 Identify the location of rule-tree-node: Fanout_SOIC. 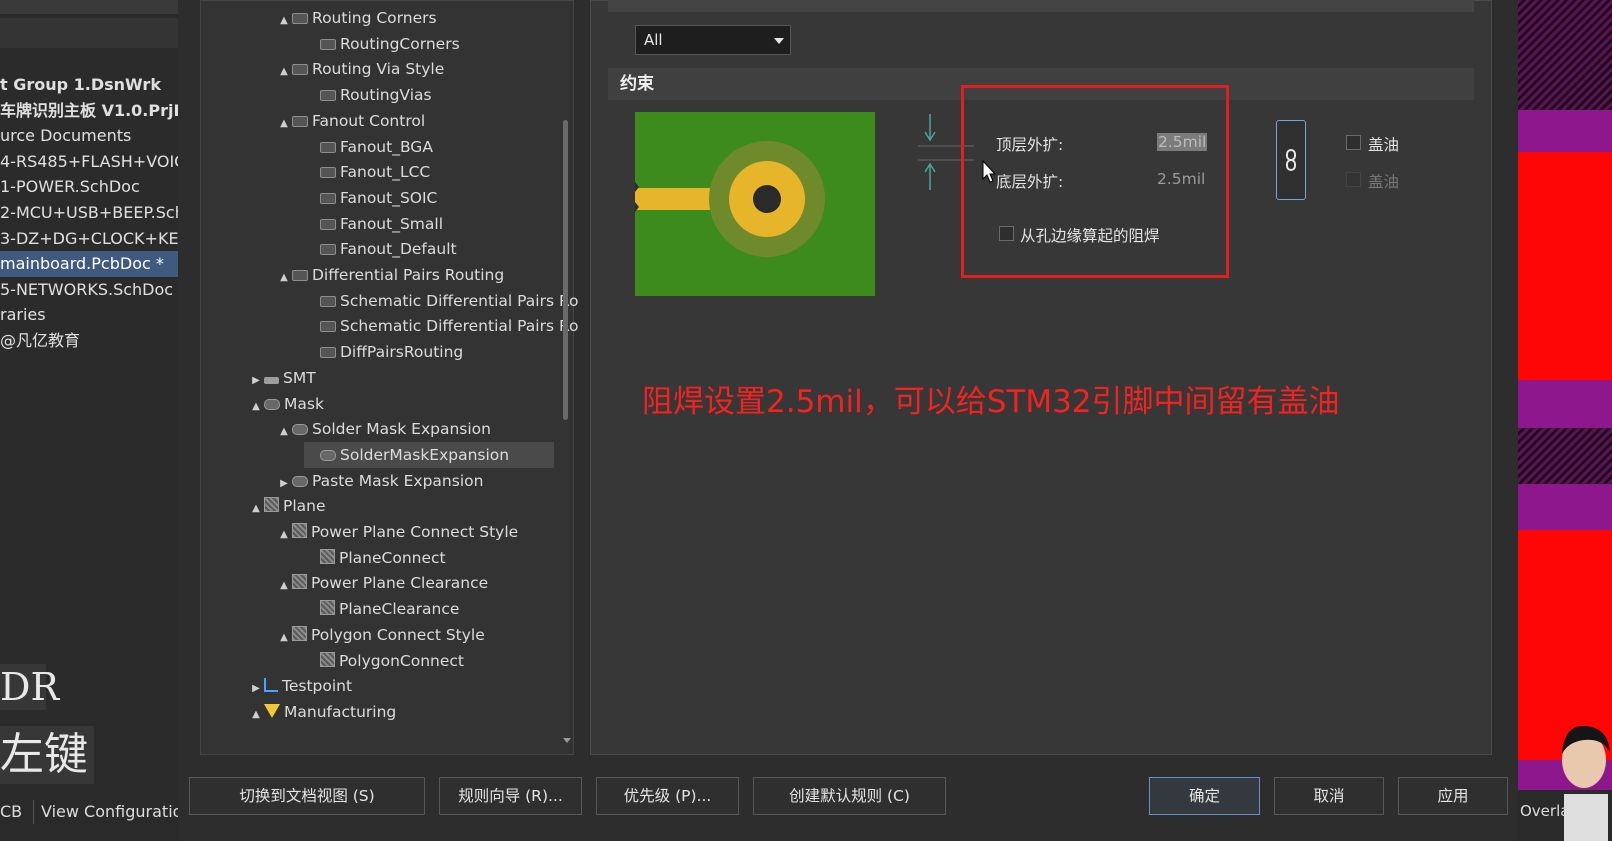
(370, 198).